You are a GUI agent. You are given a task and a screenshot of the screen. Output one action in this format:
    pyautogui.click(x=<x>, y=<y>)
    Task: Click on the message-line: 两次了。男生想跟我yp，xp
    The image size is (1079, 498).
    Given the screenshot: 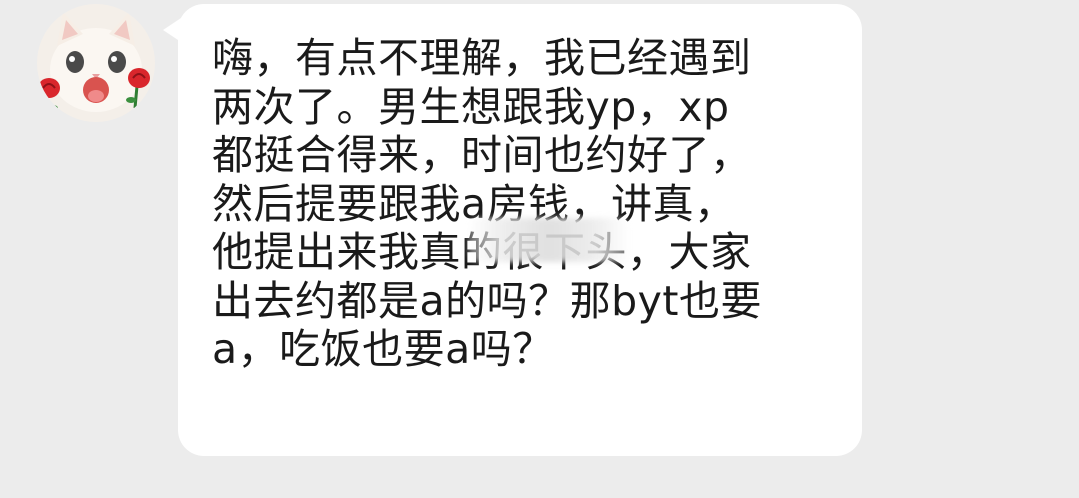 What is the action you would take?
    pyautogui.click(x=471, y=106)
    